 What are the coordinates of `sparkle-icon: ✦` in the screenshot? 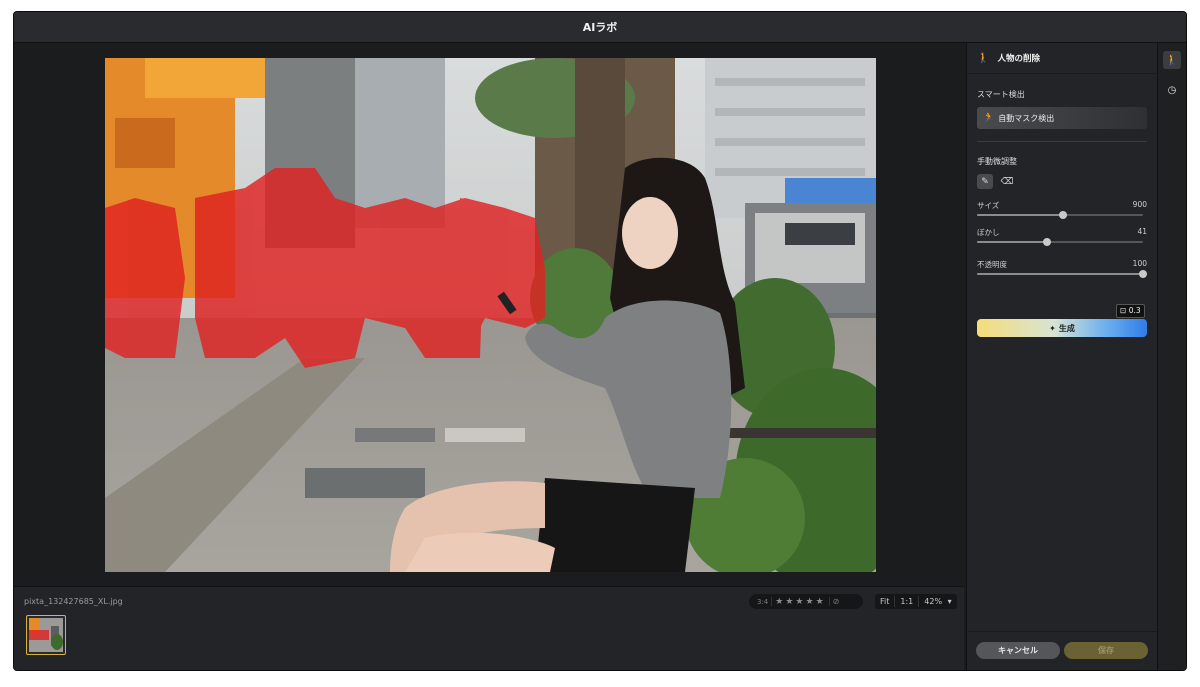 It's located at (1052, 328).